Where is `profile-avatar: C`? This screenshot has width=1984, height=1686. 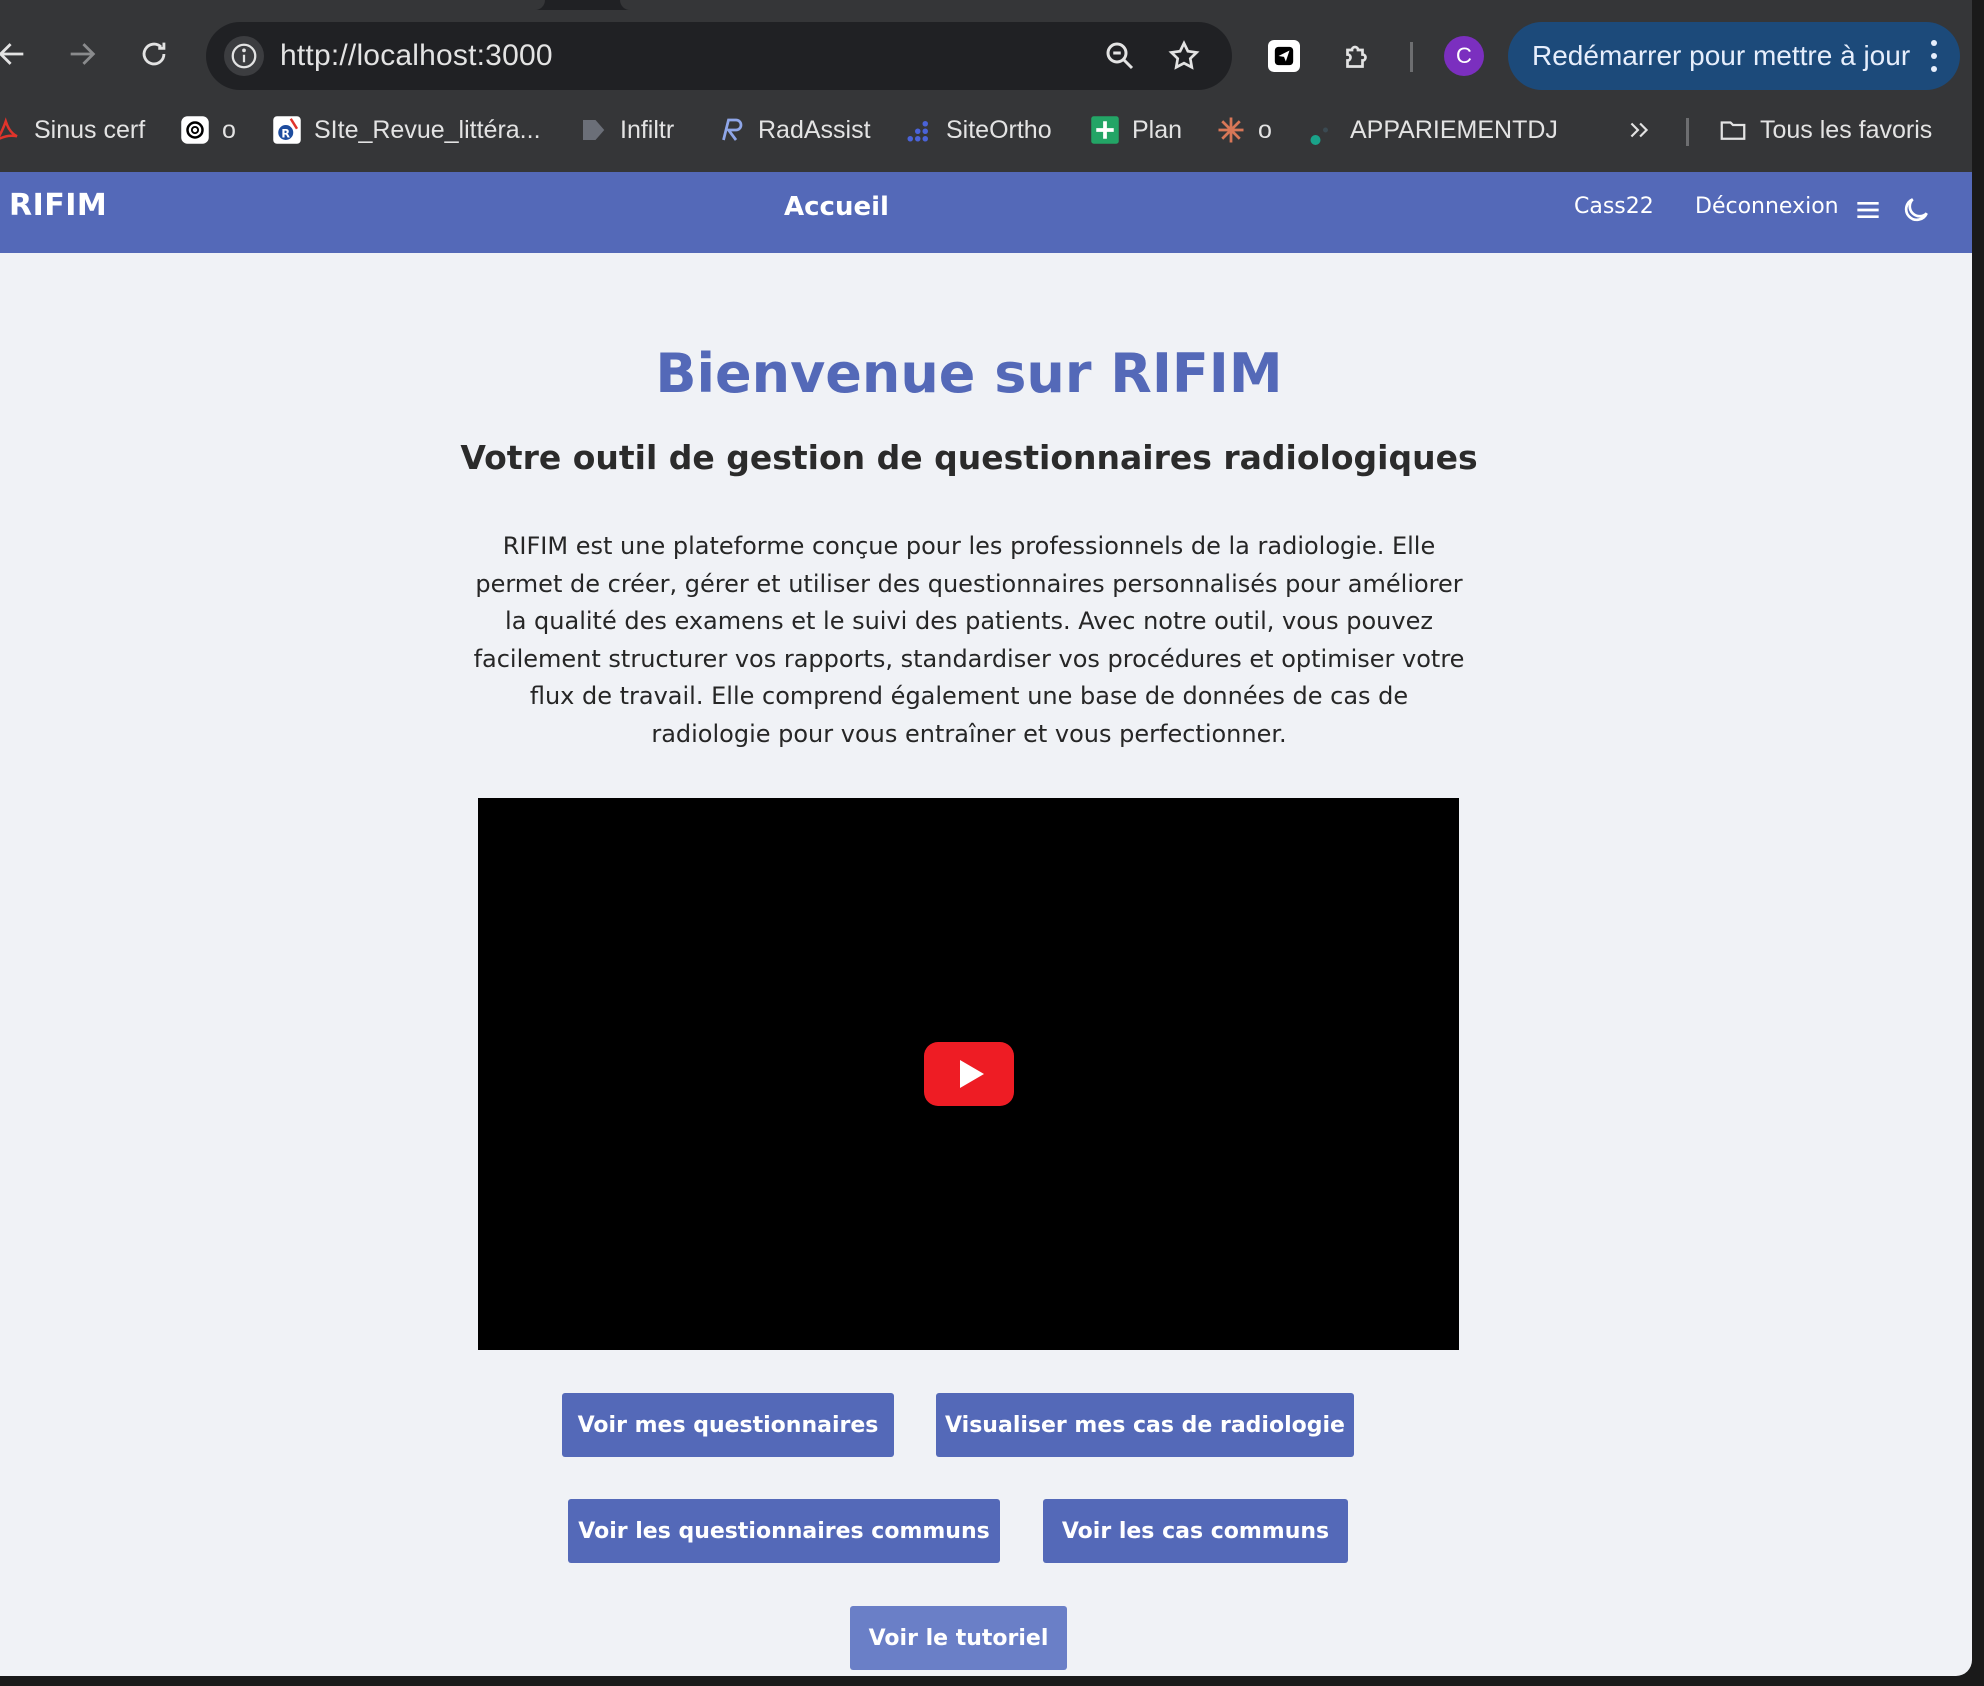
profile-avatar: C is located at coordinates (1464, 56).